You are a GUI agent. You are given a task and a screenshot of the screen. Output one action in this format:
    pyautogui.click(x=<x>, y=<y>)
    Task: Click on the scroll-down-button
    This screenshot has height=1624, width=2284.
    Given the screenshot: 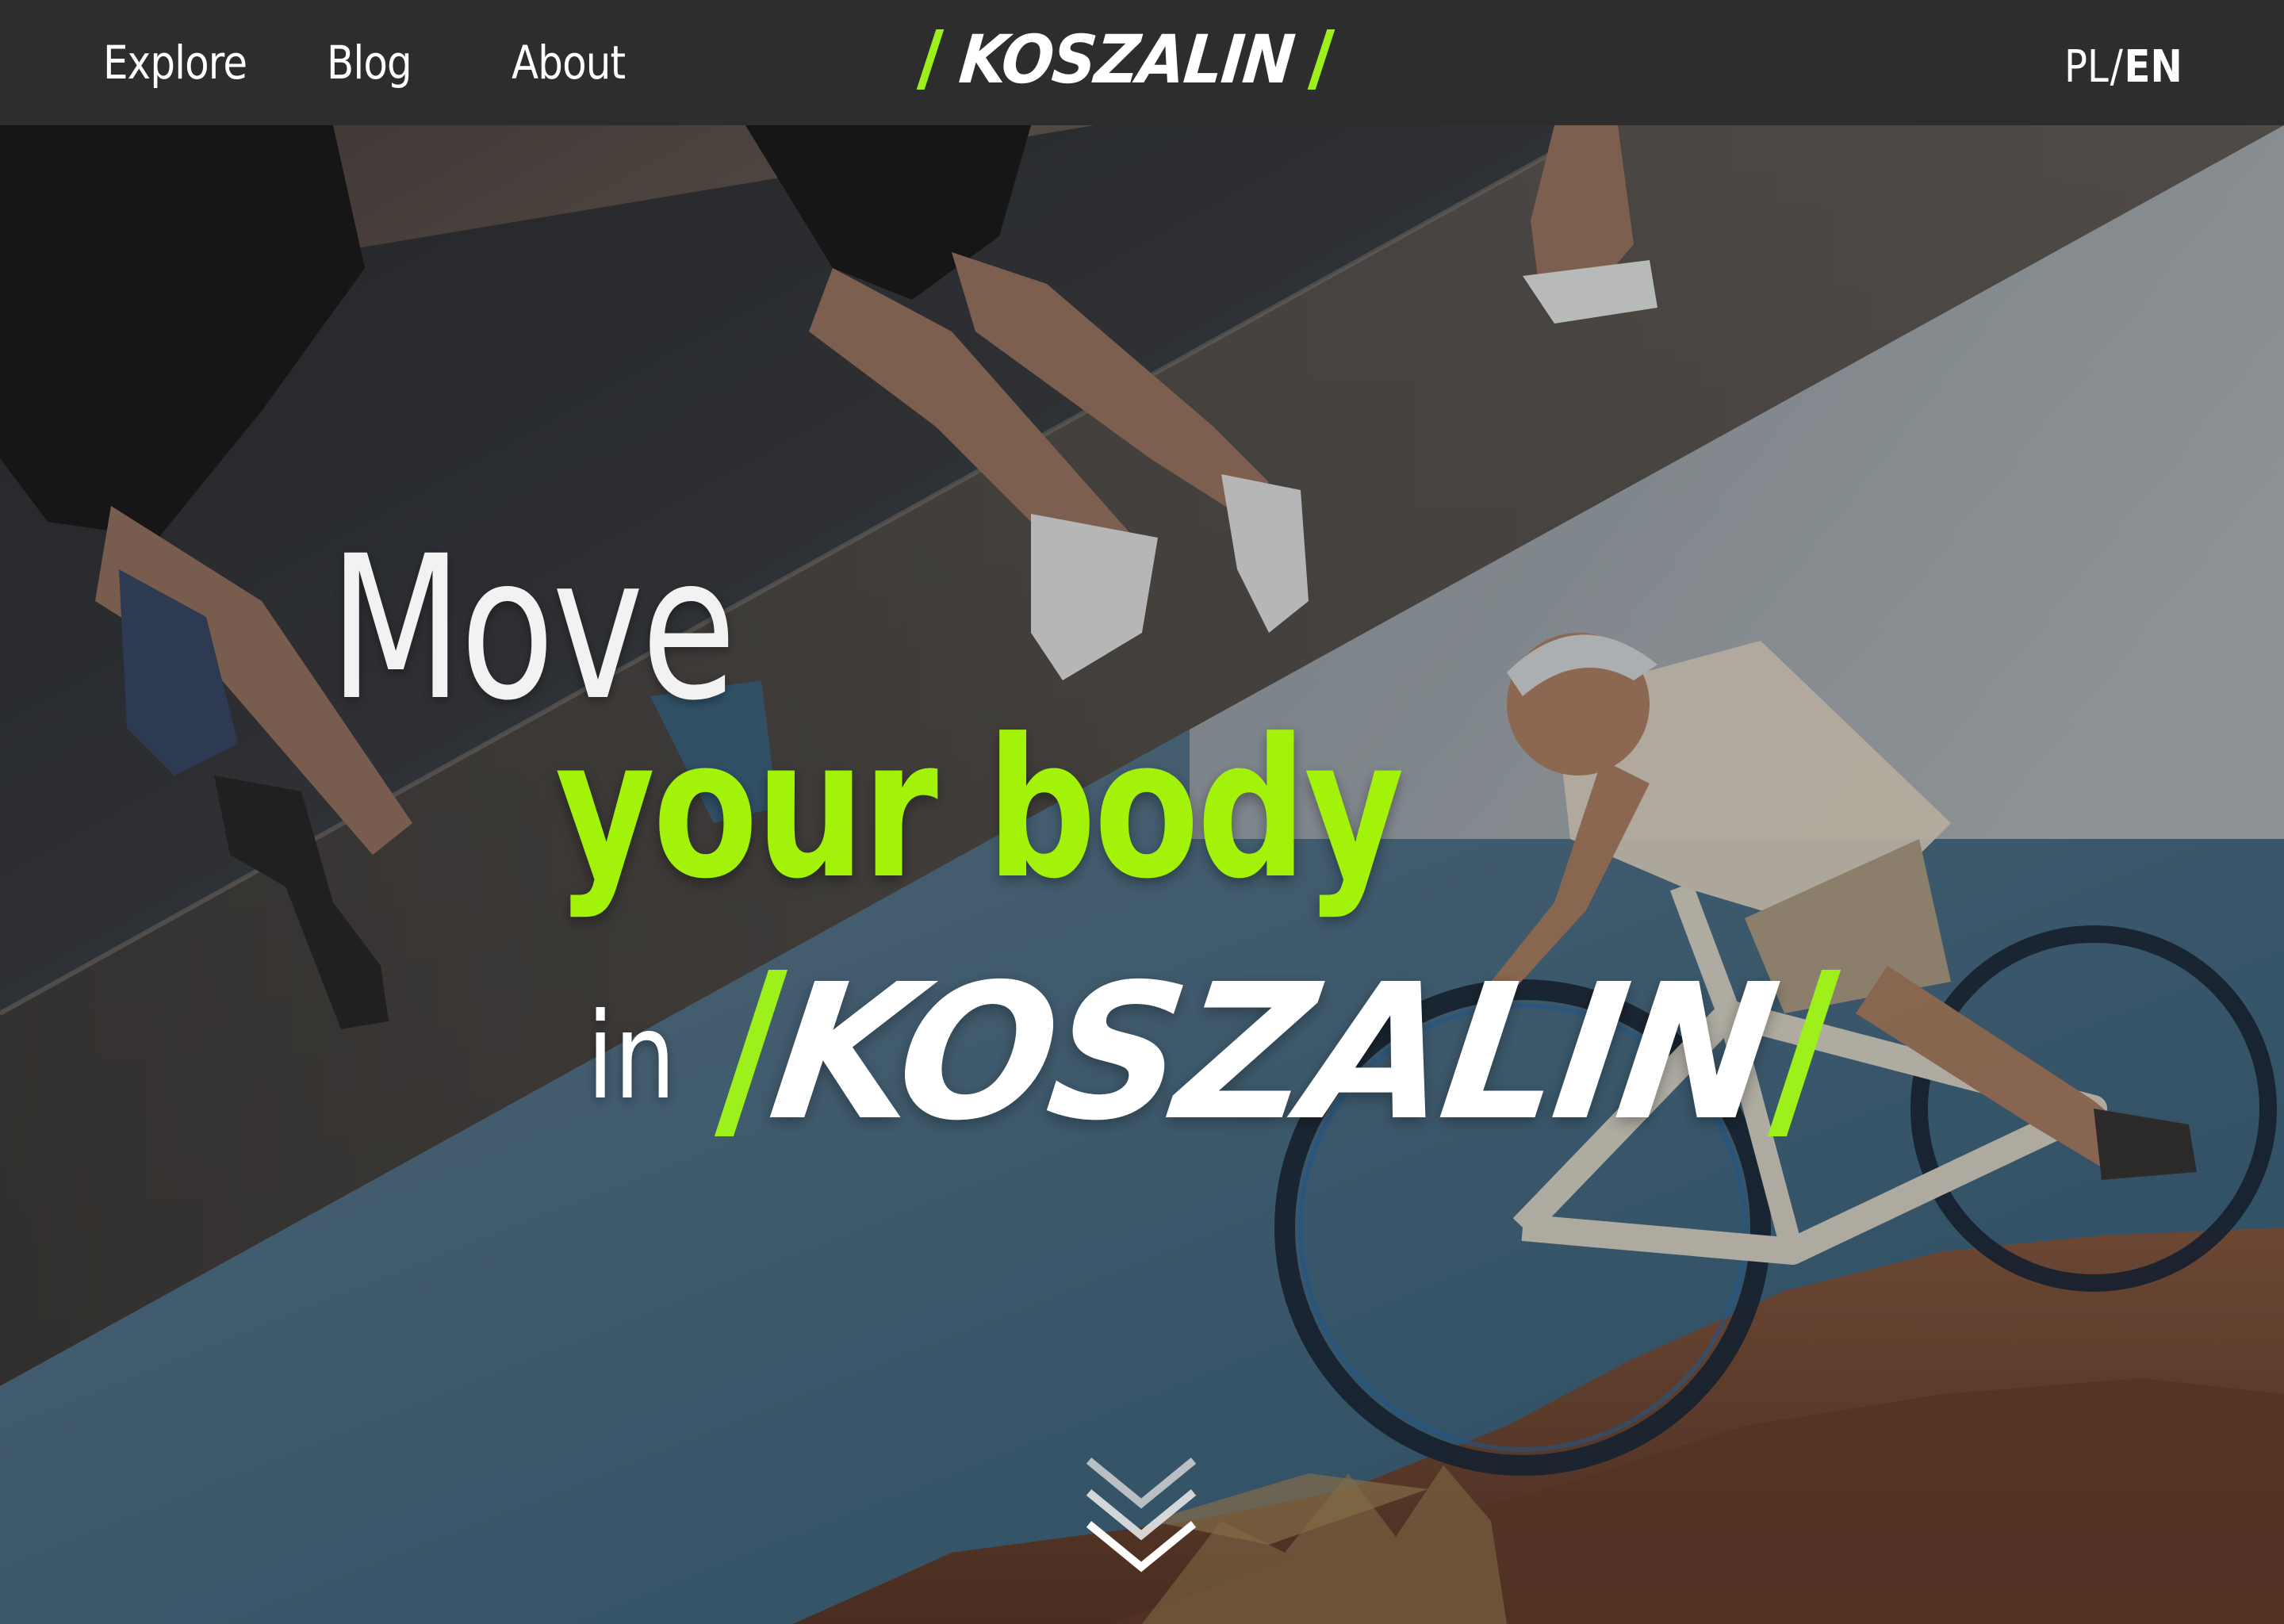 What is the action you would take?
    pyautogui.click(x=1141, y=1513)
    